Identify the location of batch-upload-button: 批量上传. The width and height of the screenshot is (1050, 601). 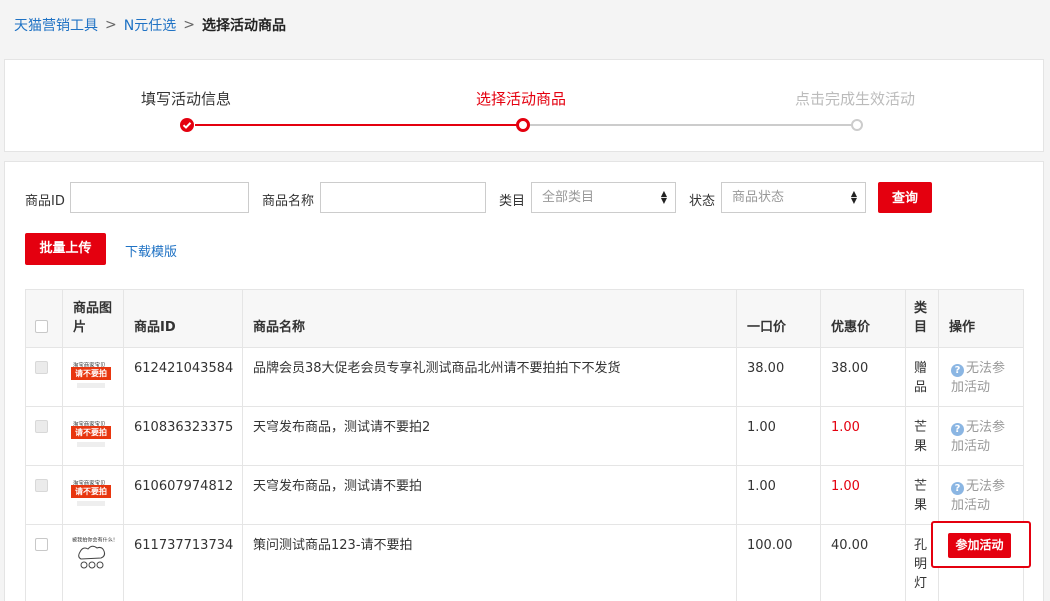
(65, 249).